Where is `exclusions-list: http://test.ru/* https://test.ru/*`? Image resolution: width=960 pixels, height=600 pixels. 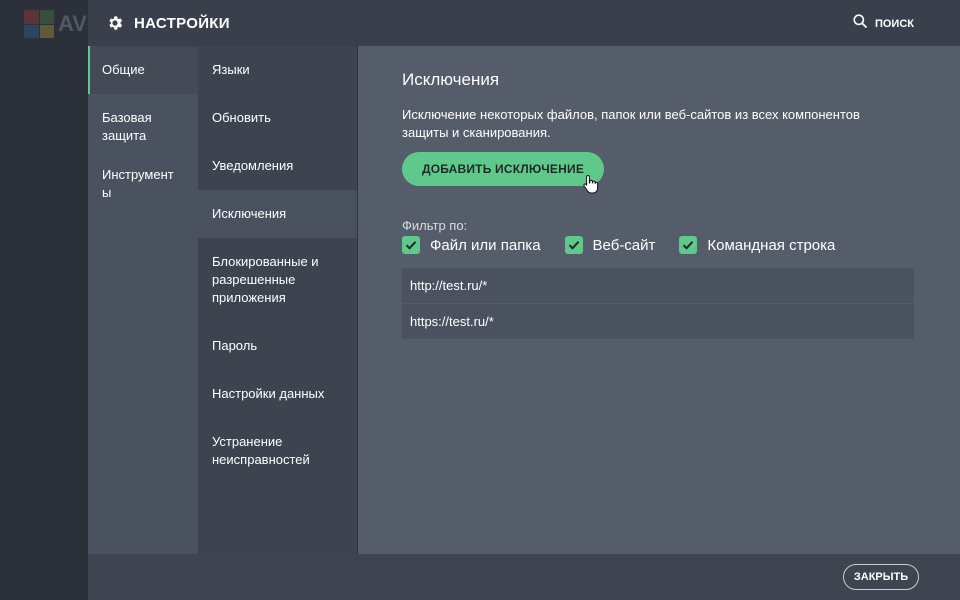
exclusions-list: http://test.ru/* https://test.ru/* is located at coordinates (658, 304).